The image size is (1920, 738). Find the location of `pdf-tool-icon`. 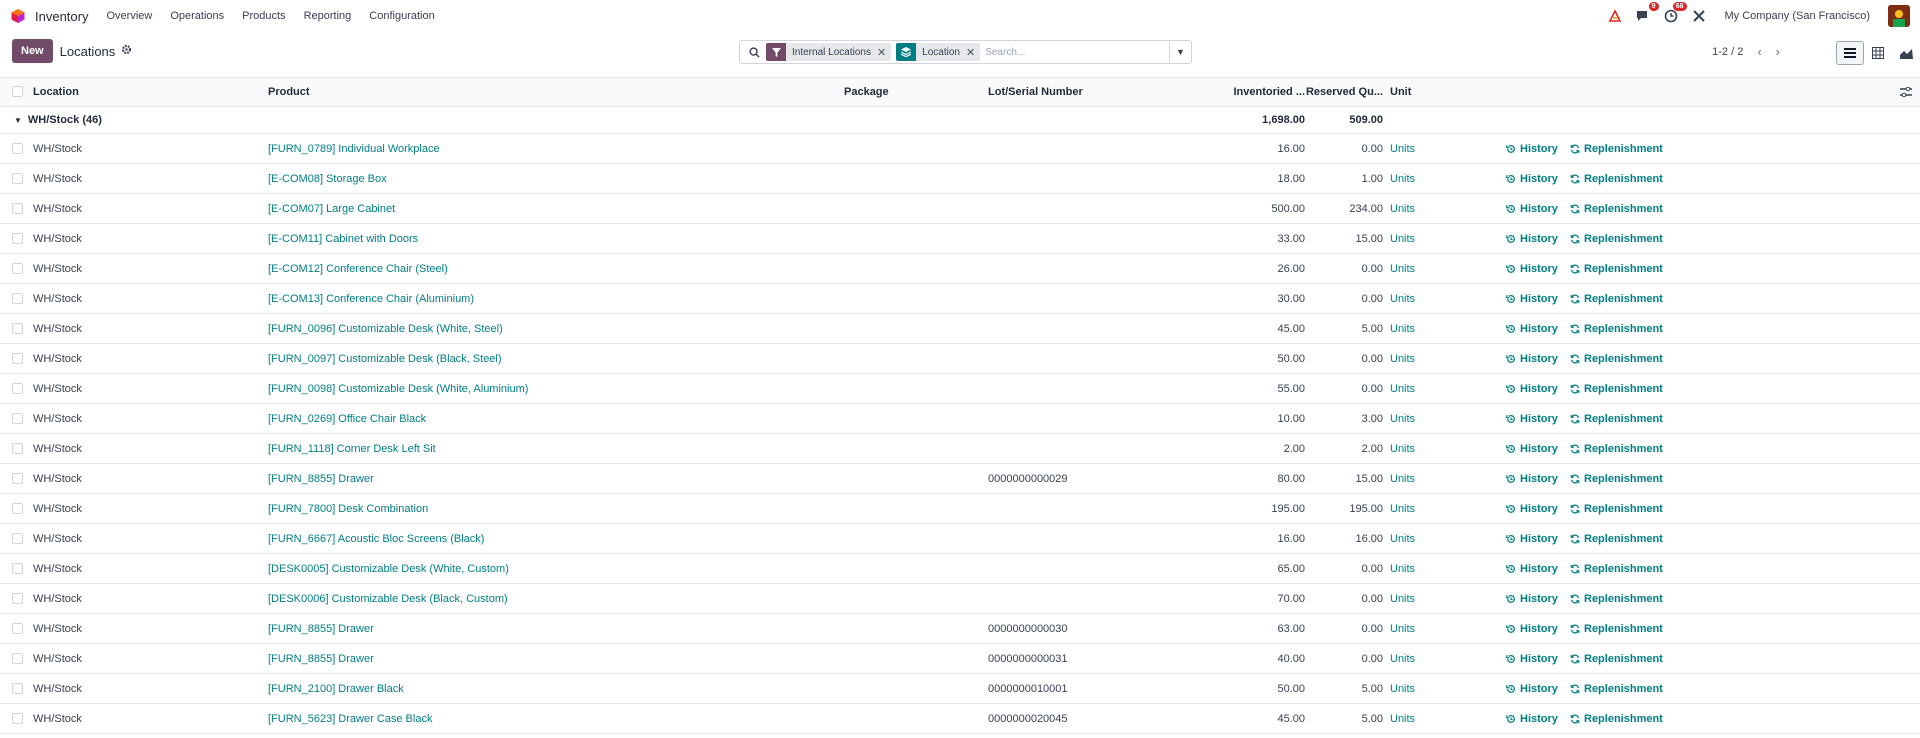

pdf-tool-icon is located at coordinates (1615, 16).